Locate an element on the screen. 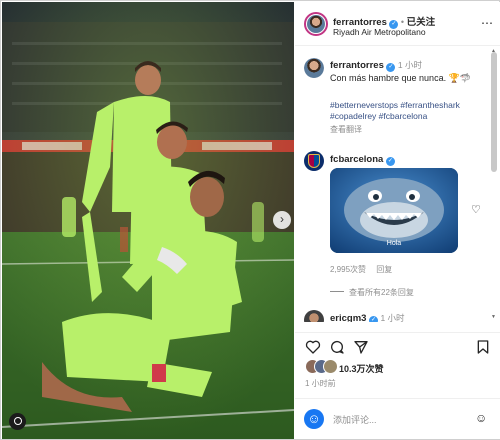 This screenshot has height=440, width=500. comment-likes: 2,995次赞 is located at coordinates (348, 269).